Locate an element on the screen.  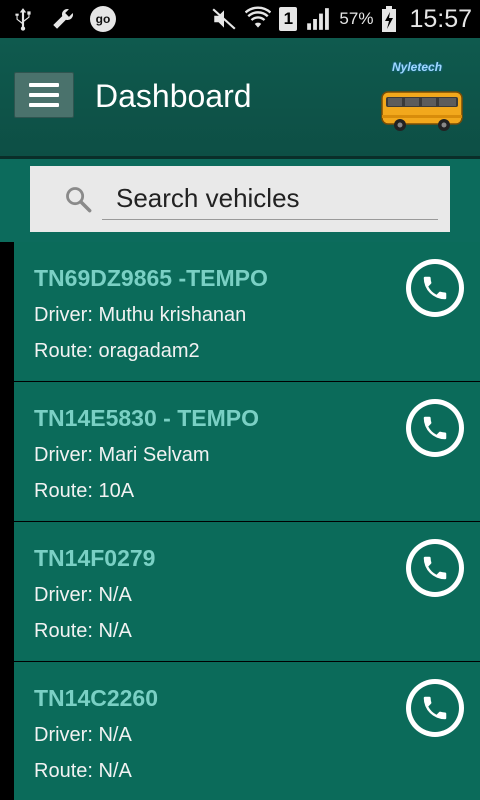
brand-logo: Nyletech is located at coordinates (417, 67).